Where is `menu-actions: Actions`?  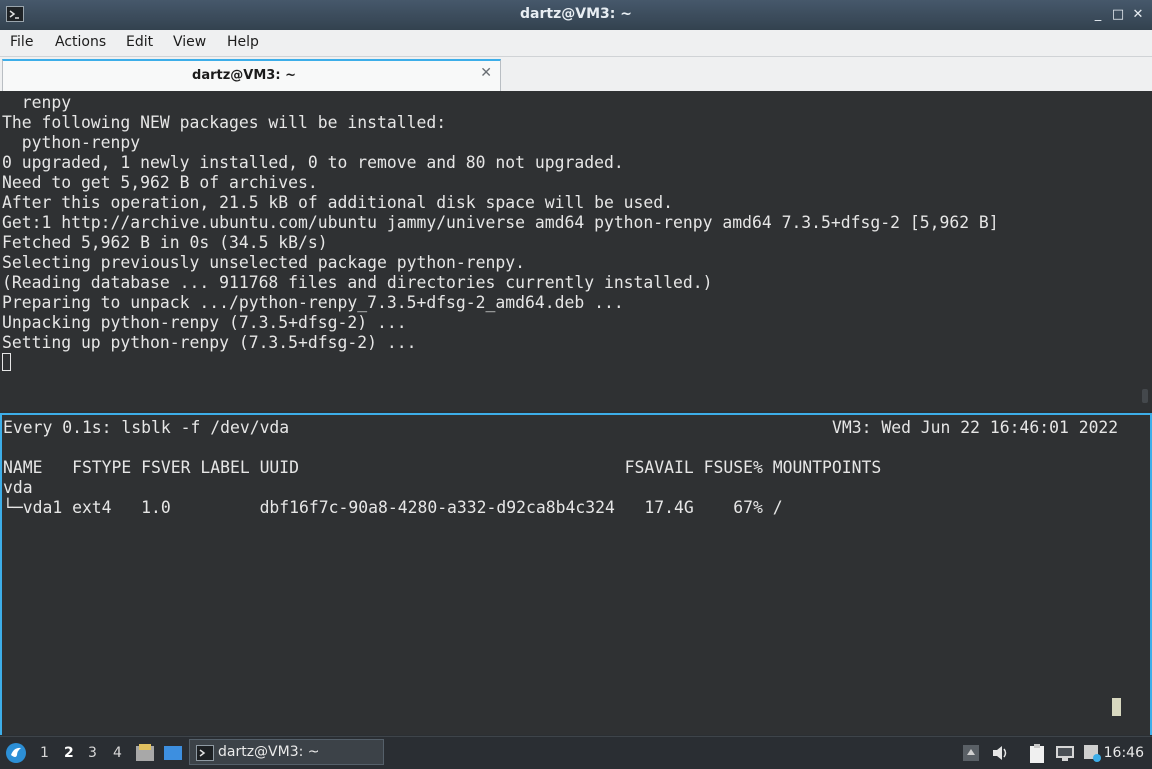 menu-actions: Actions is located at coordinates (80, 42).